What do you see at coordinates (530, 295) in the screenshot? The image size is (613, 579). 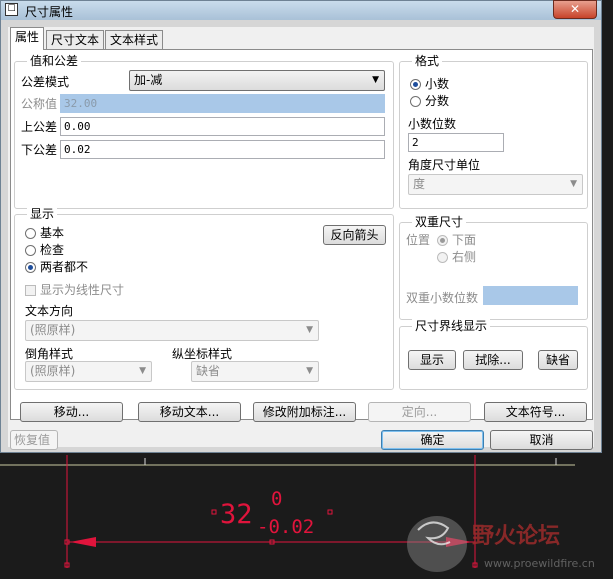 I see `dual-decimals-field` at bounding box center [530, 295].